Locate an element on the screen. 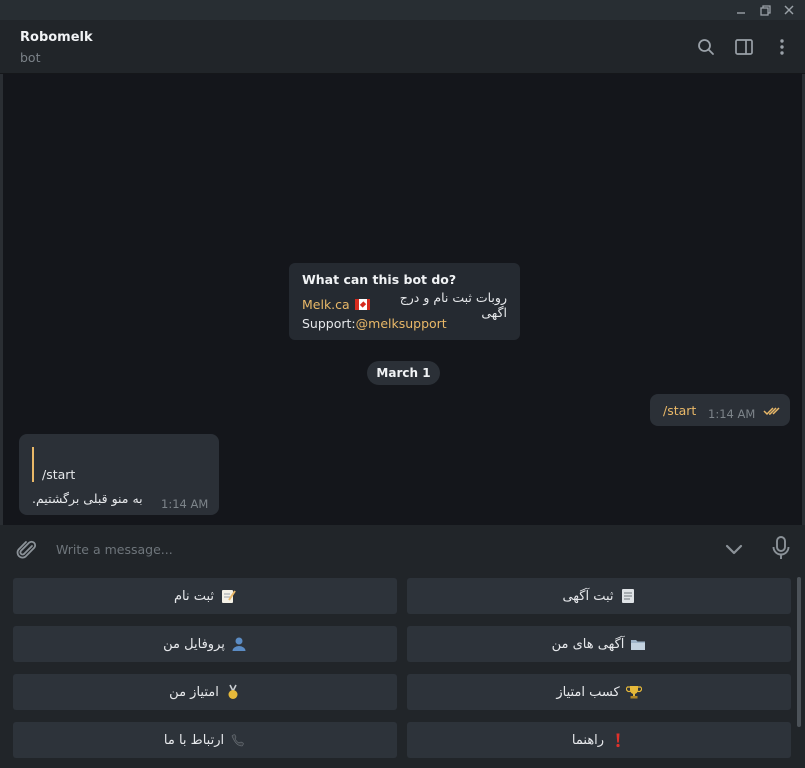  keyboard-button-my-ads: آگهی های من is located at coordinates (599, 644).